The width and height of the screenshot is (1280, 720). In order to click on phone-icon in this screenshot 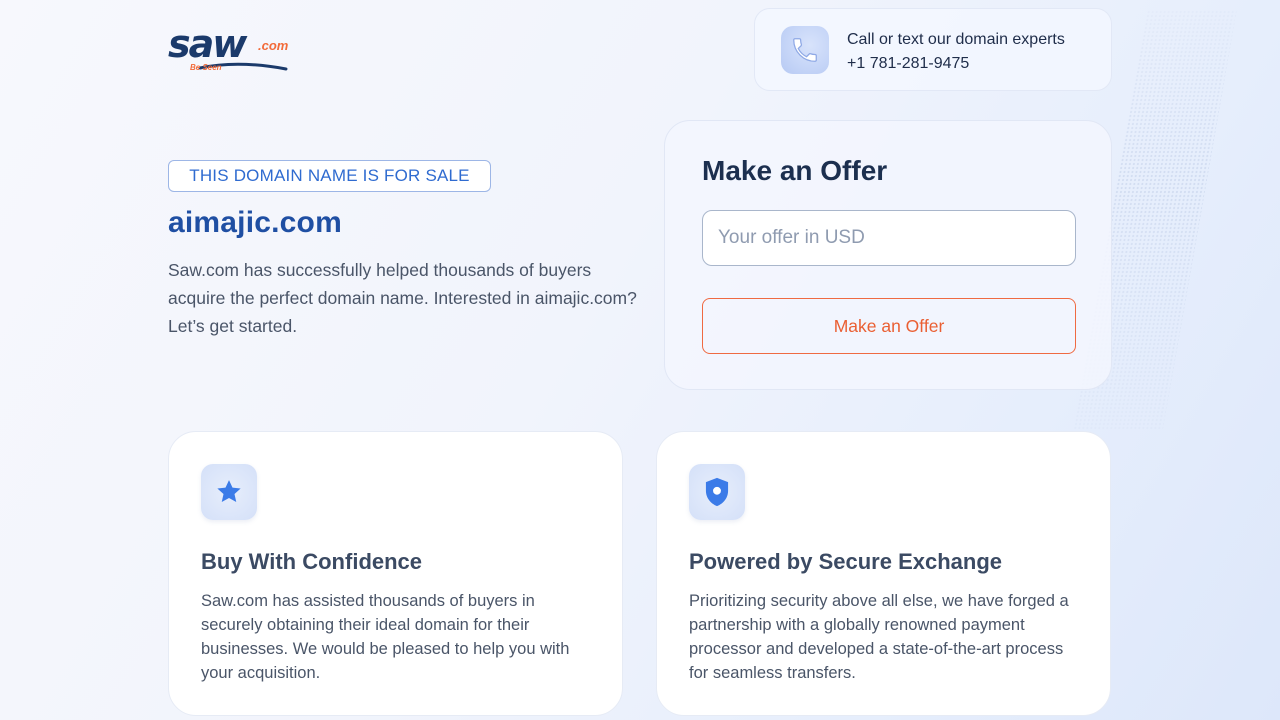, I will do `click(805, 50)`.